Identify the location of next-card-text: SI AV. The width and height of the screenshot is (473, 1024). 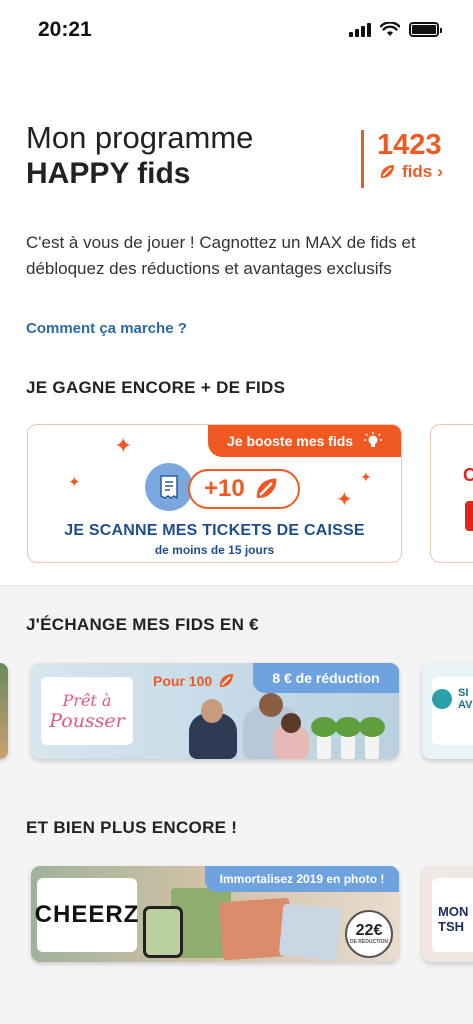
(465, 699).